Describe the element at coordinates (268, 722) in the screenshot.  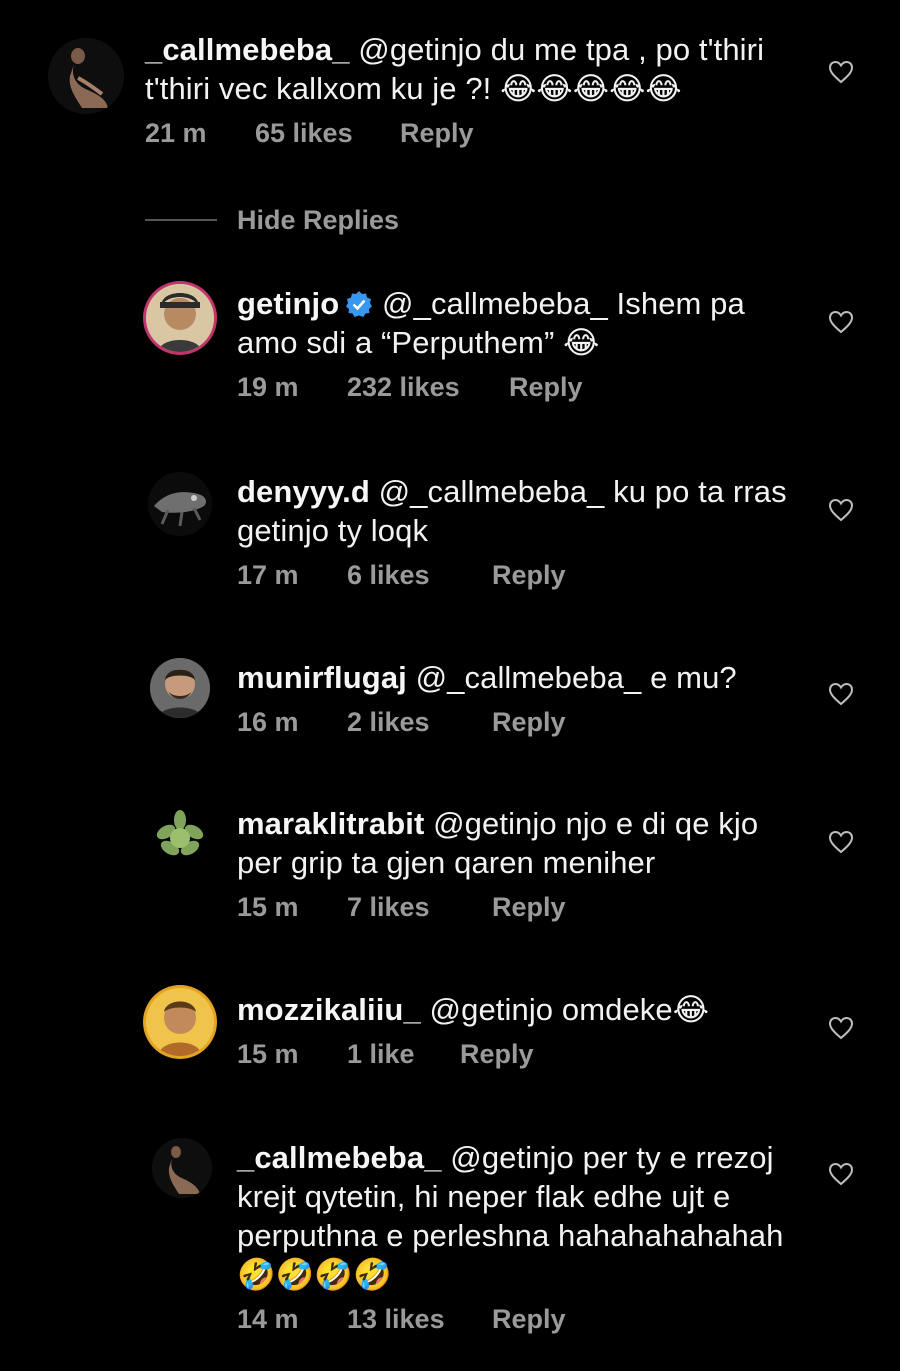
I see `comment-time: 16 m` at that location.